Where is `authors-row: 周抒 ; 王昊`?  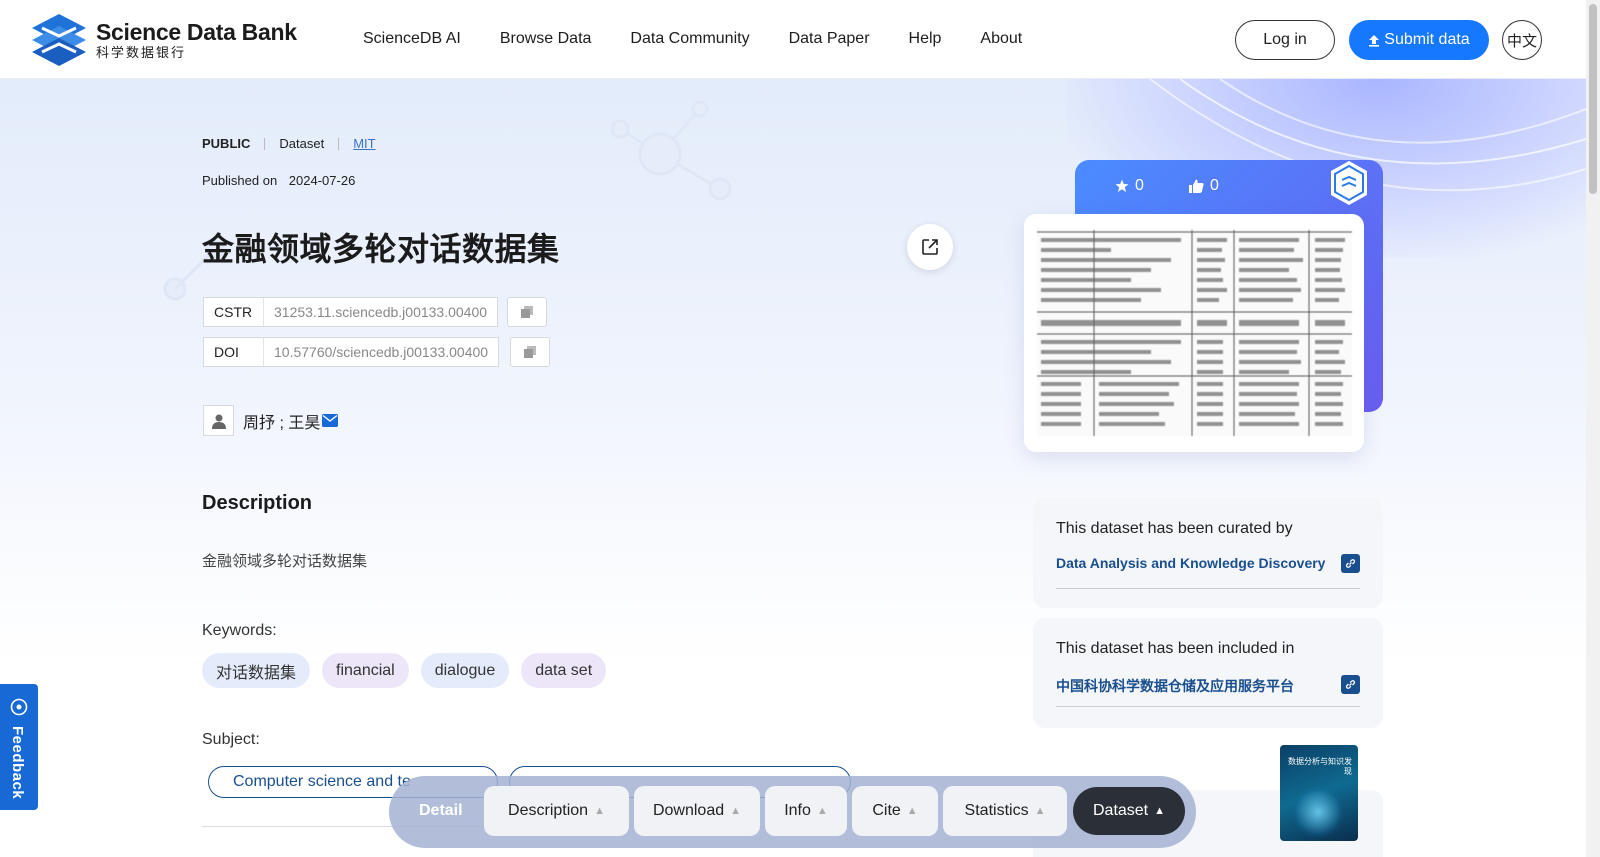
authors-row: 周抒 ; 王昊 is located at coordinates (271, 420).